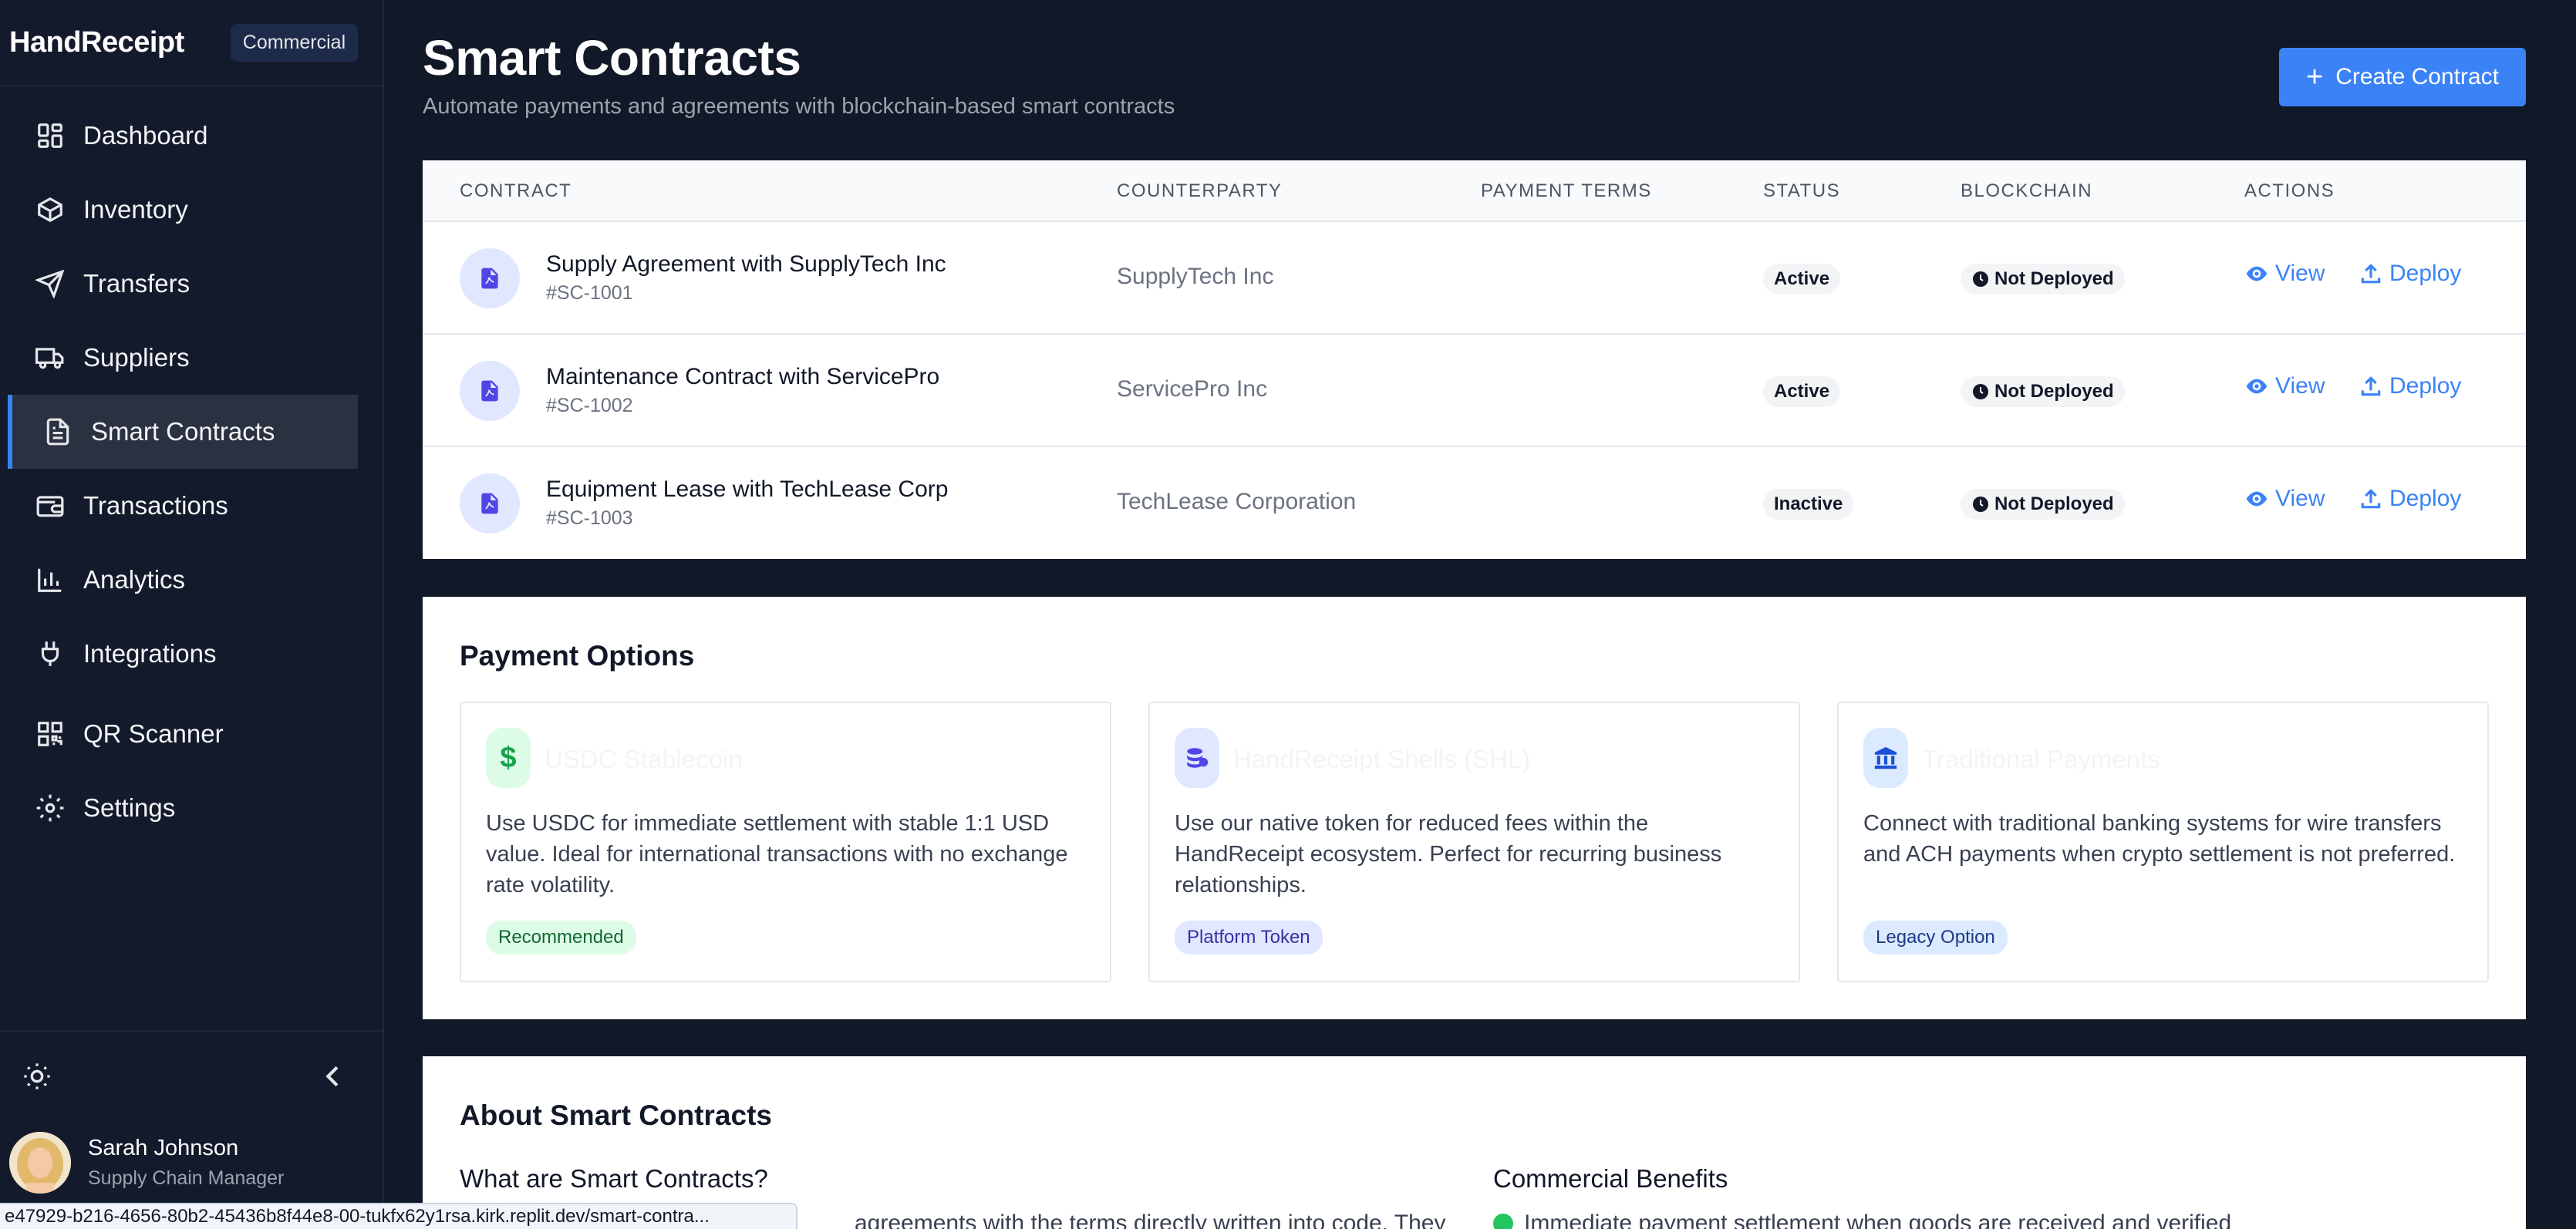 The height and width of the screenshot is (1229, 2576). I want to click on sun-icon, so click(37, 1076).